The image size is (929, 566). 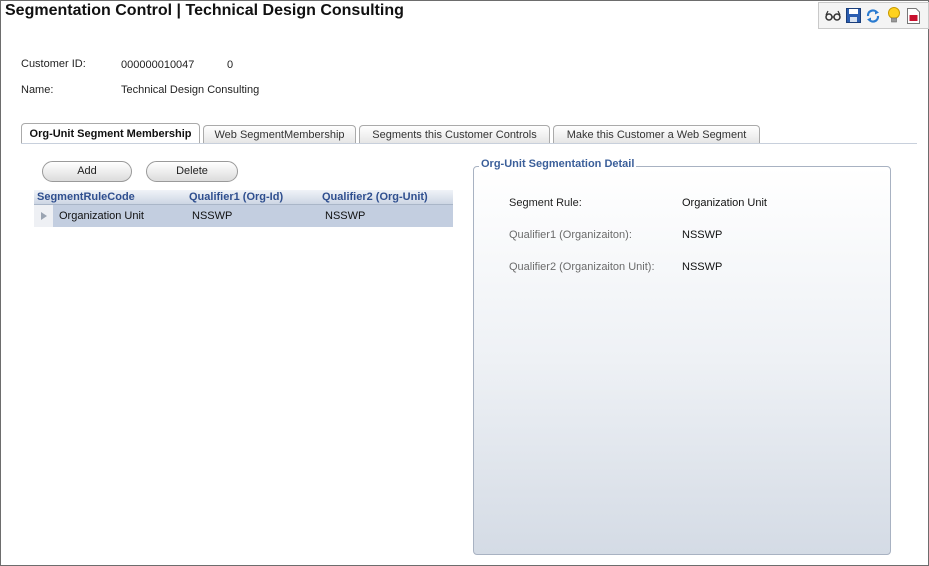 I want to click on column-header-segment-rule-code: SegmentRuleCode, so click(x=110, y=197).